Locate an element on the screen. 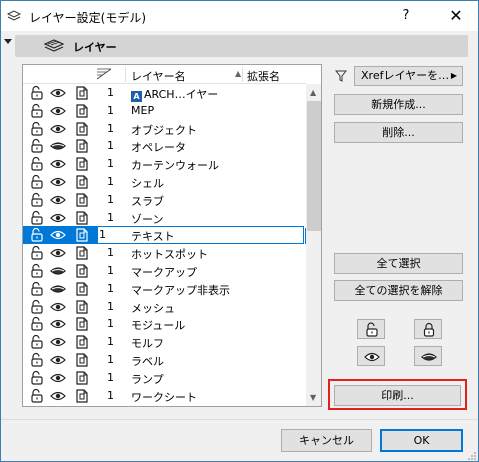 The width and height of the screenshot is (479, 462). layer-row: 1 ランプ is located at coordinates (164, 378).